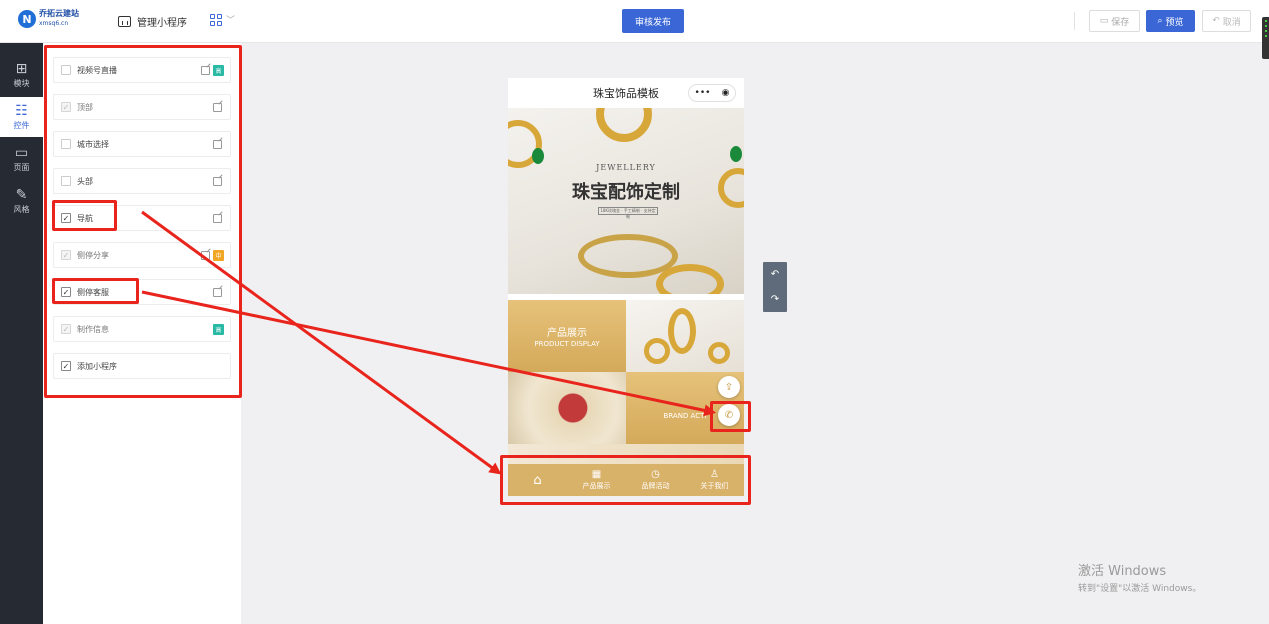 This screenshot has width=1269, height=624. What do you see at coordinates (567, 336) in the screenshot?
I see `product-display-tile: 产品展示 PRODUCT DISPLAY` at bounding box center [567, 336].